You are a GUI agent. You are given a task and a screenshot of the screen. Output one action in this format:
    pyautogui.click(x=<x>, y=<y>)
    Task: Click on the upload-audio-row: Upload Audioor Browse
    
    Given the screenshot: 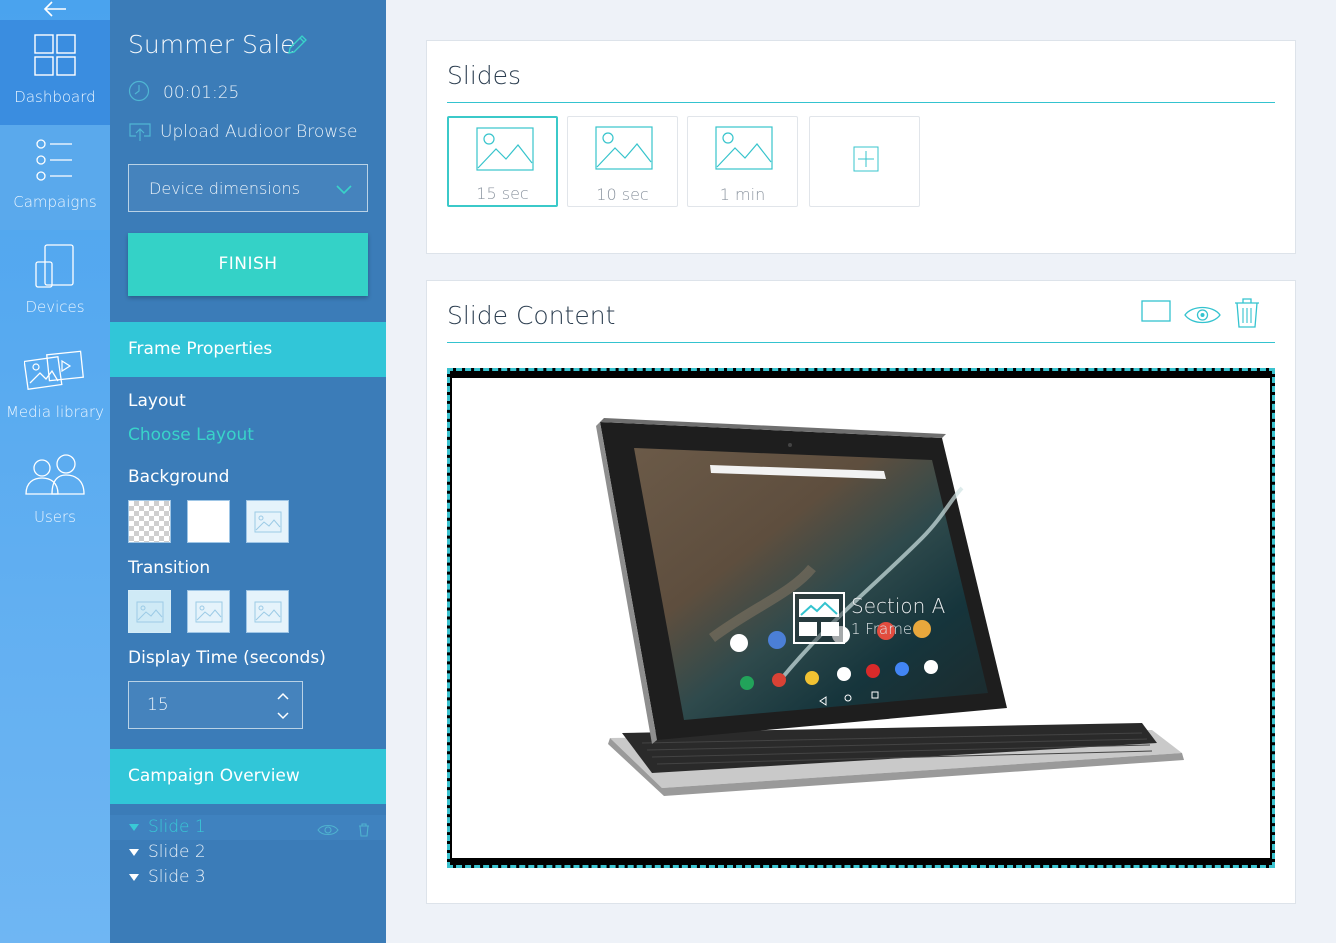 What is the action you would take?
    pyautogui.click(x=248, y=132)
    